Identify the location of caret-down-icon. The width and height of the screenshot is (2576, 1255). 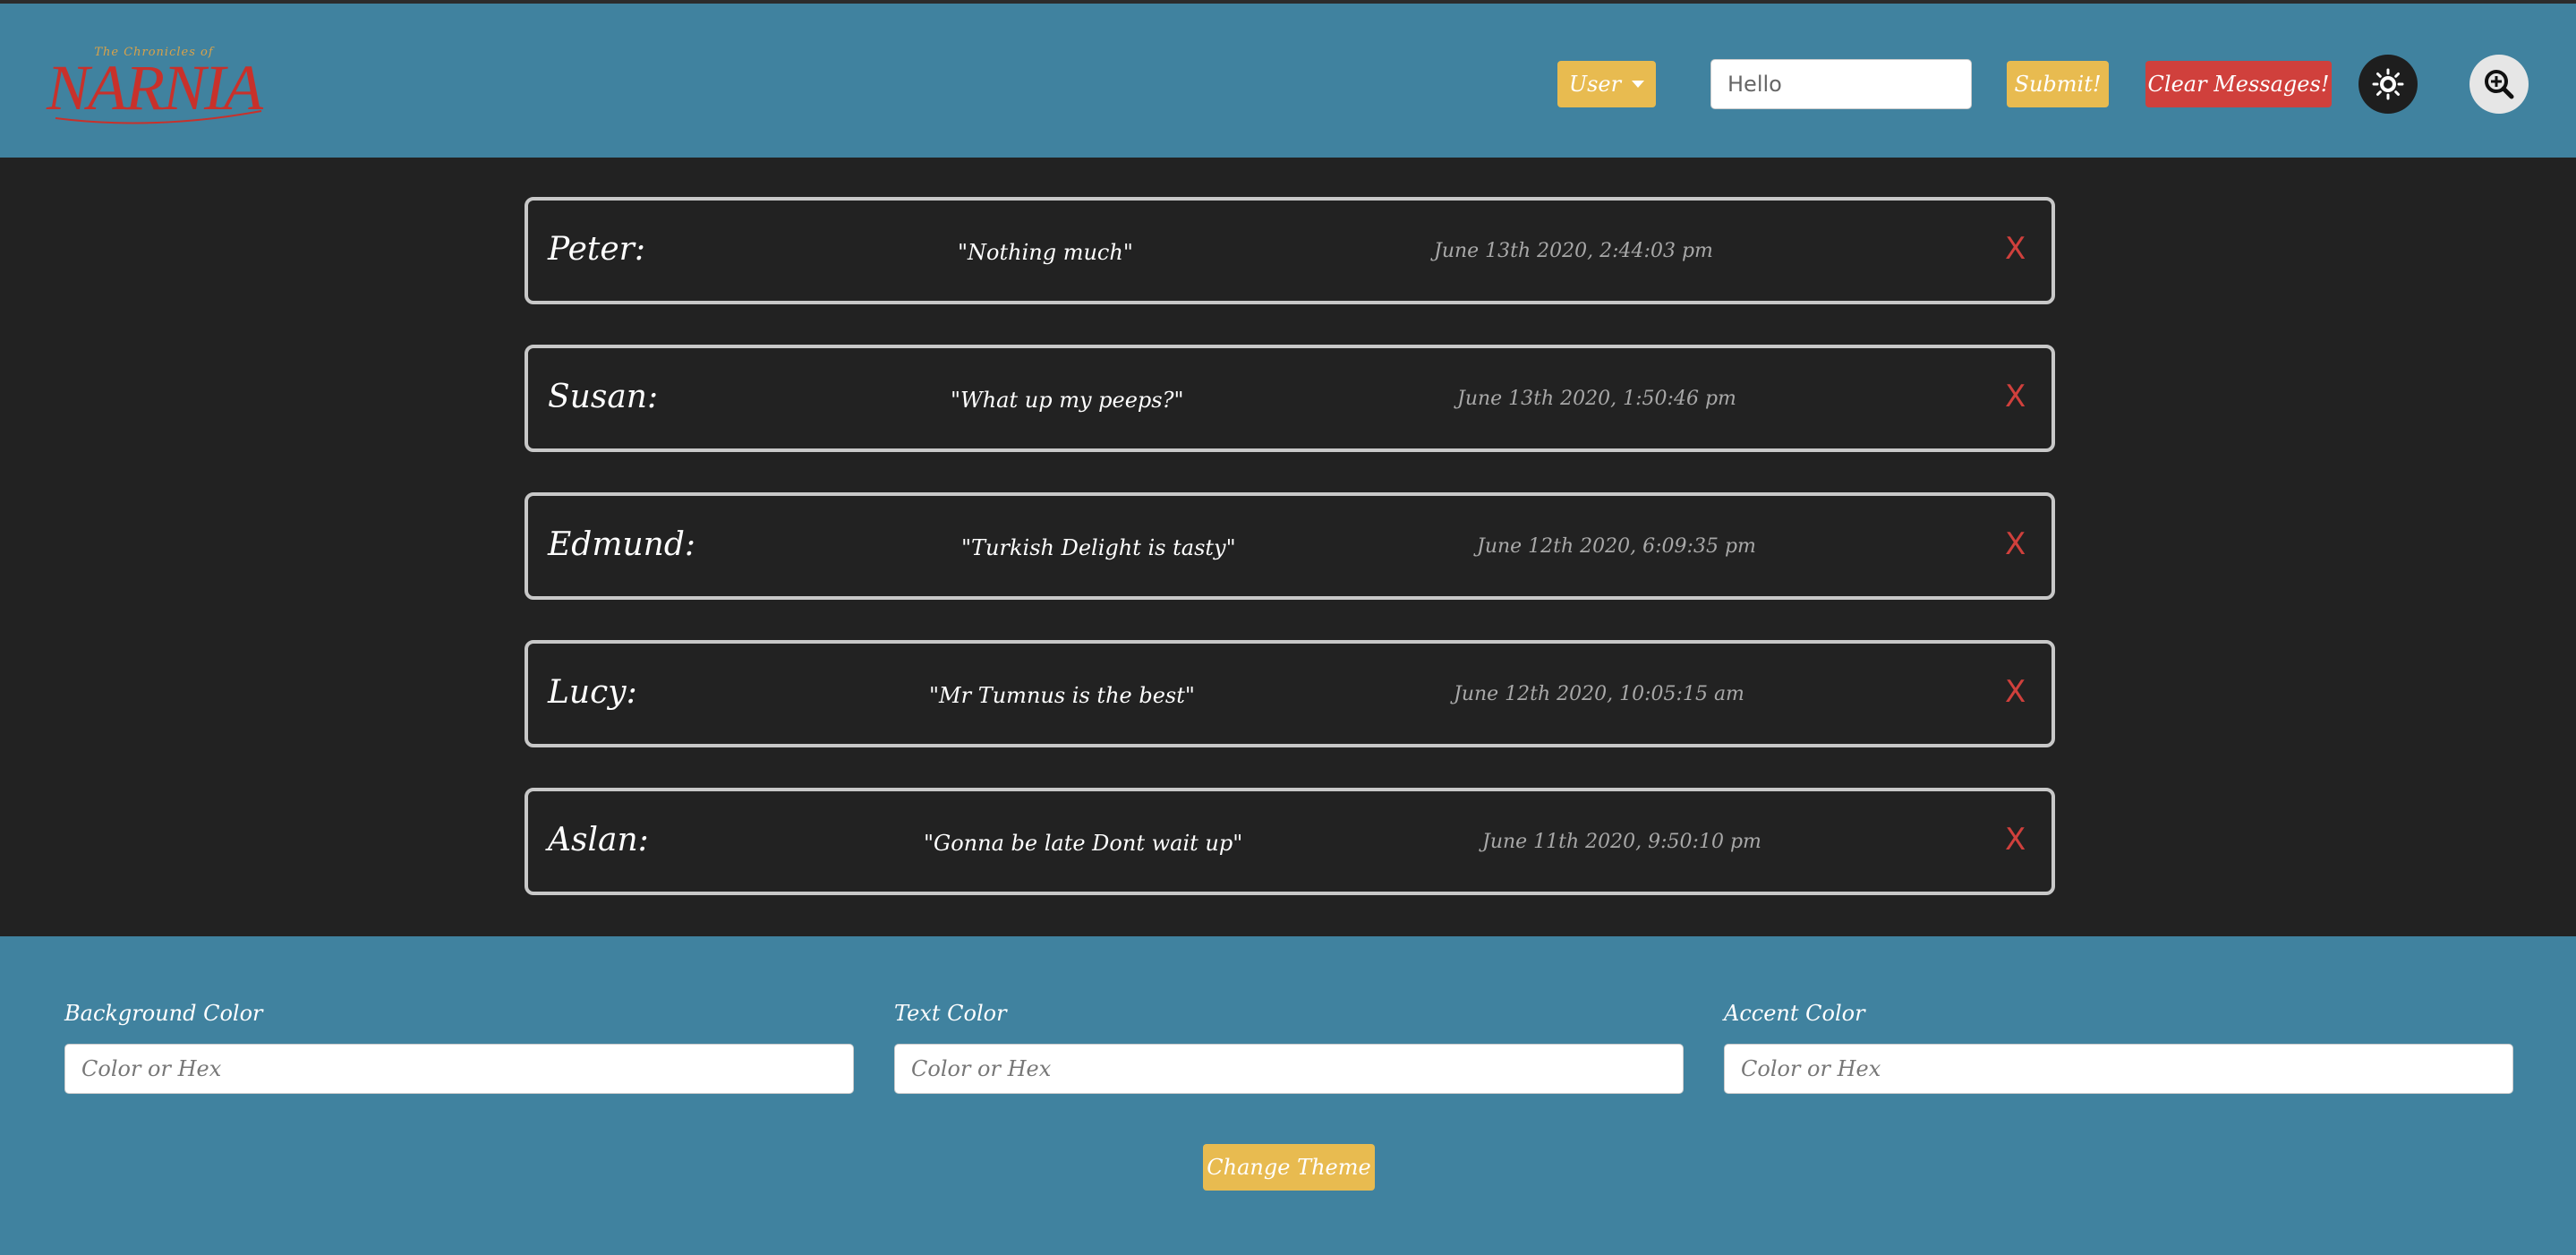
(1638, 84).